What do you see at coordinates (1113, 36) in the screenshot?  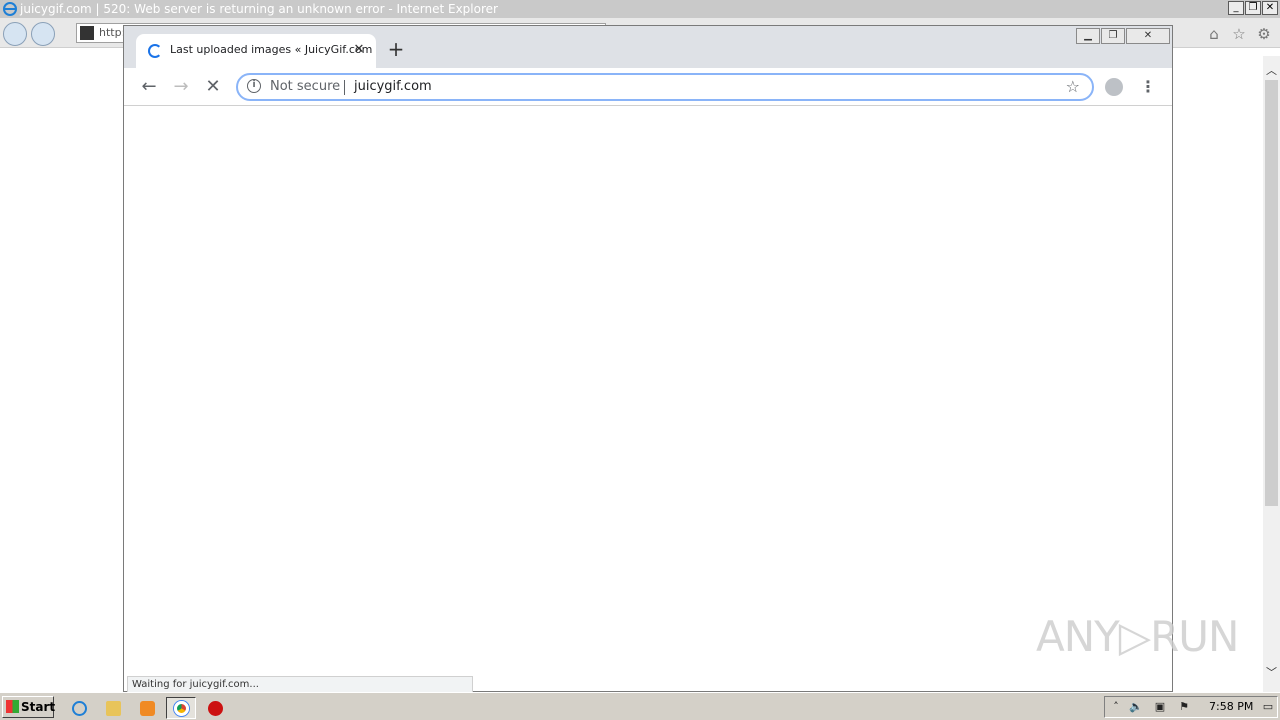 I see `chrome-restore-button: ❐` at bounding box center [1113, 36].